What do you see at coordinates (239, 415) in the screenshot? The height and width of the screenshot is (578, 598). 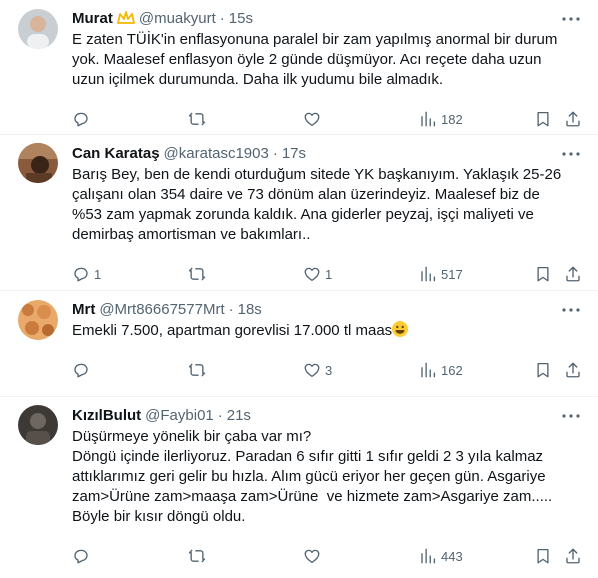 I see `timestamp: 21s` at bounding box center [239, 415].